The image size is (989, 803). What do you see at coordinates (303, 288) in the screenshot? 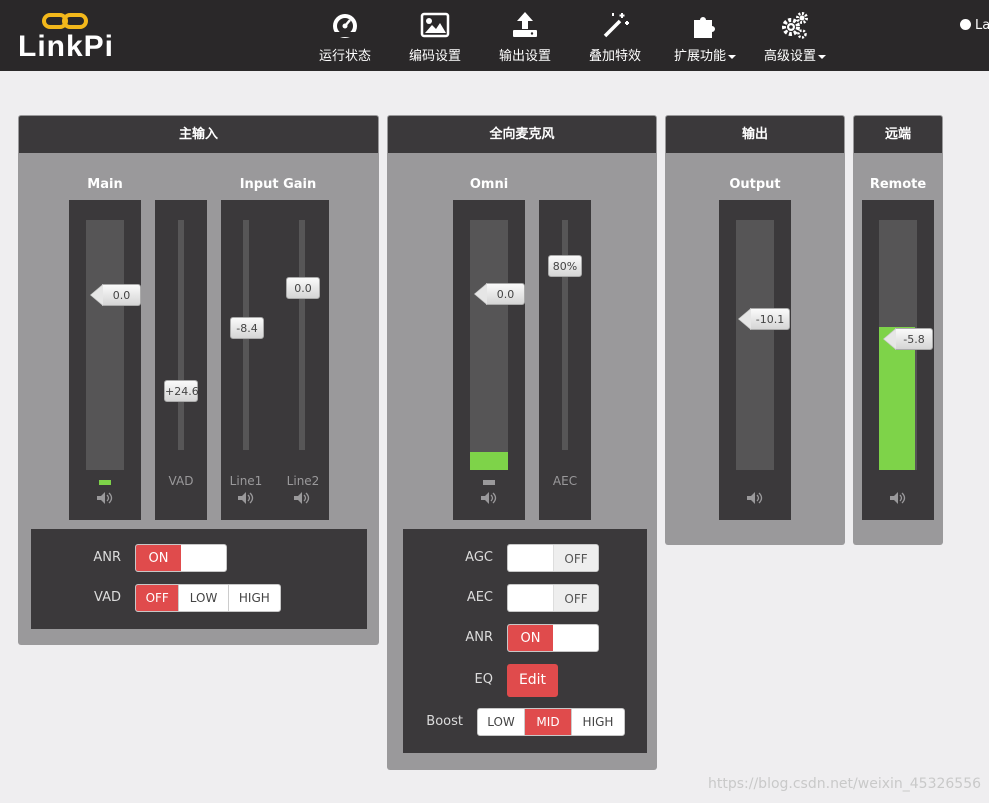
I see `line2-fader-handle: 0.0` at bounding box center [303, 288].